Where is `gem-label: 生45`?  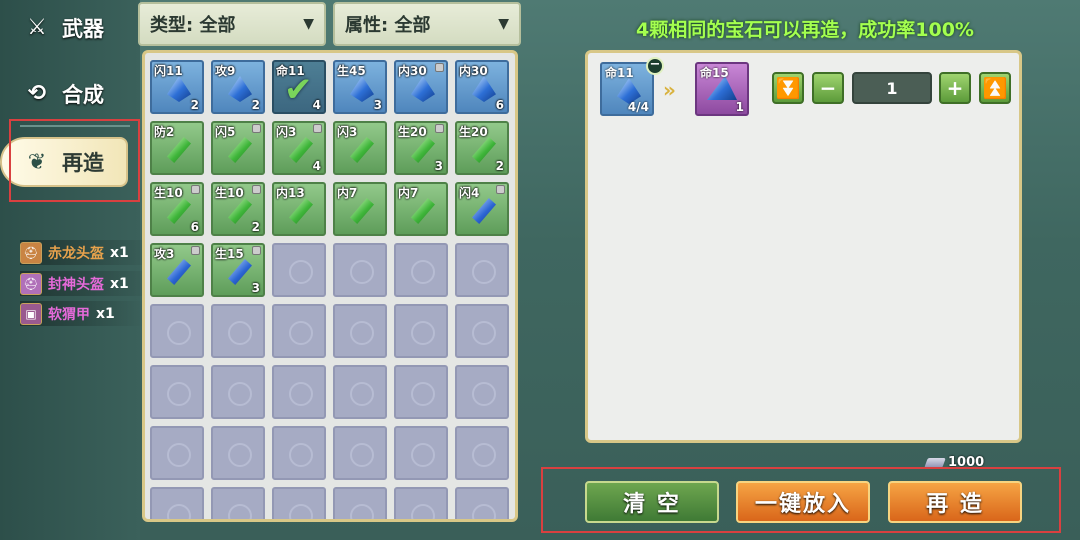
gem-label: 生45 is located at coordinates (351, 71).